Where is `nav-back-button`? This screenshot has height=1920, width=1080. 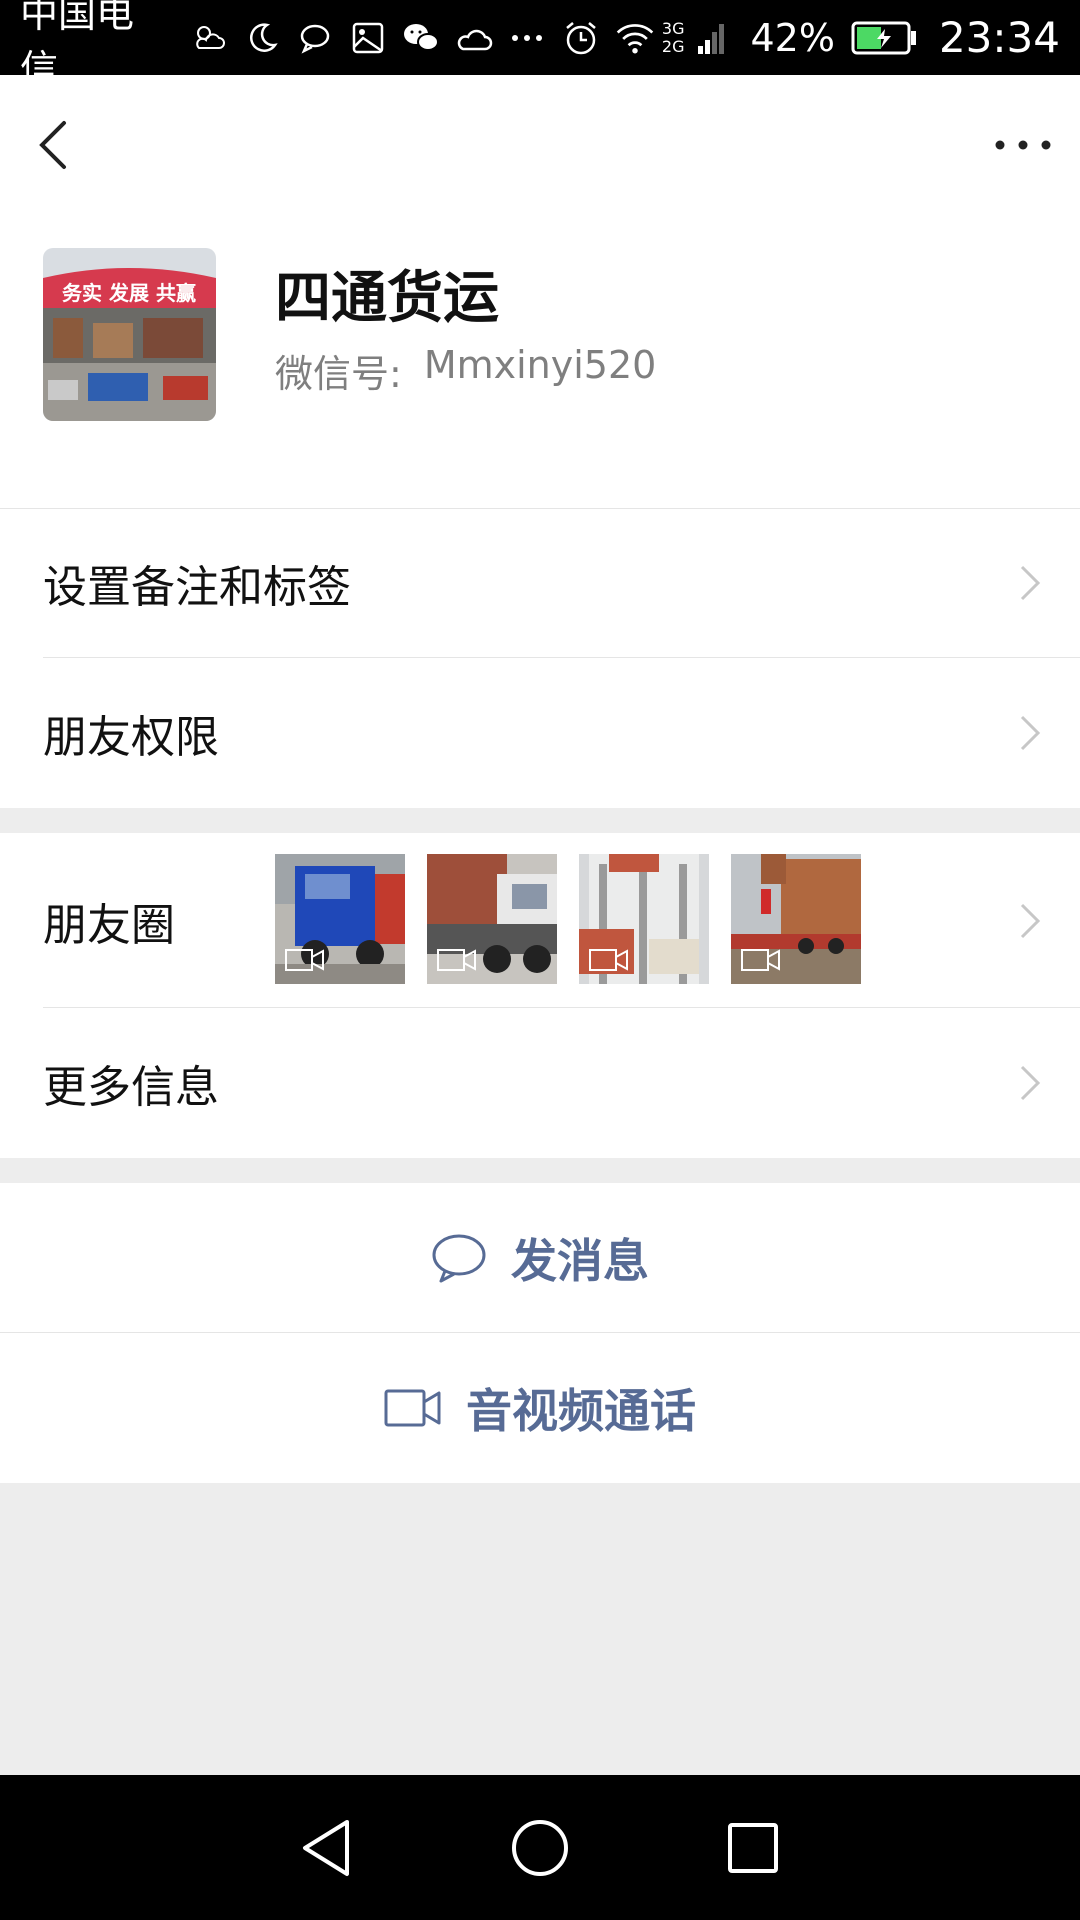 nav-back-button is located at coordinates (327, 1848).